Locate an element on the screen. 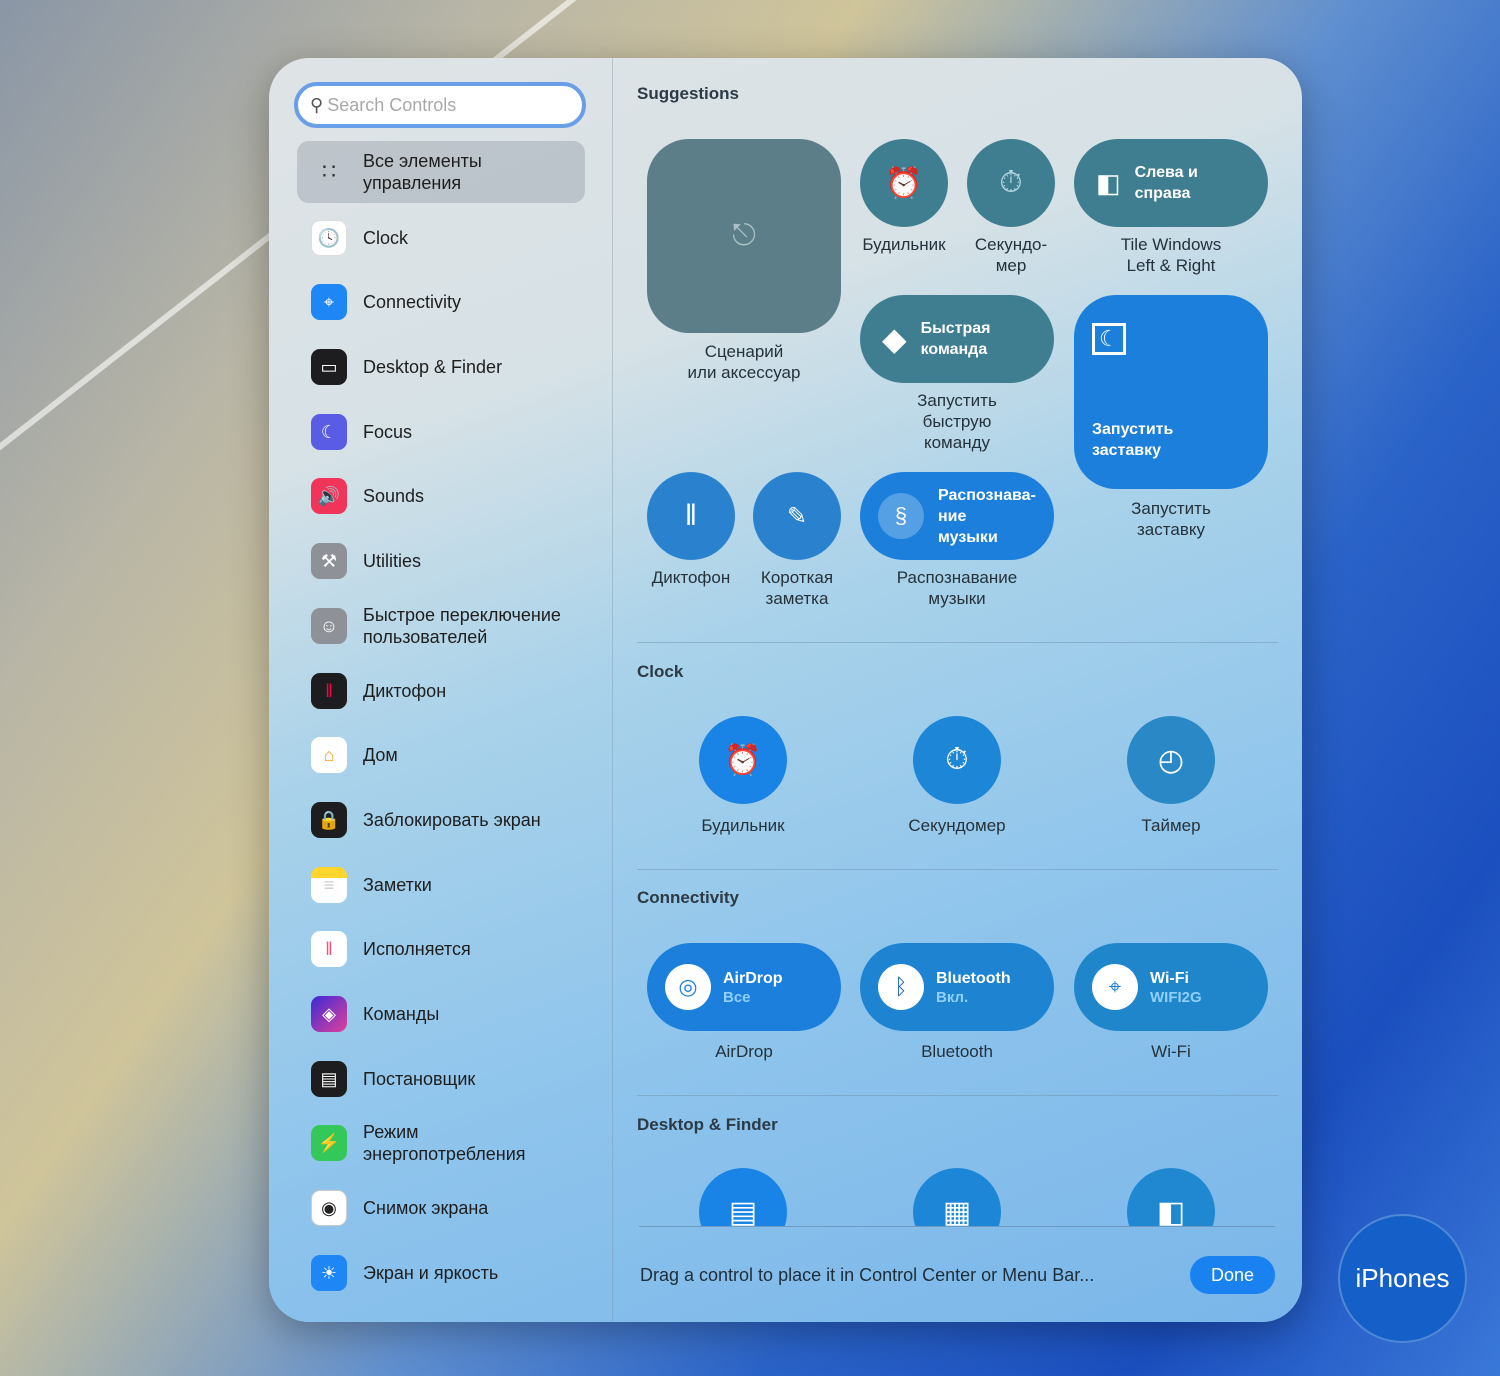 Image resolution: width=1500 pixels, height=1376 pixels. sidebar-item-now-playing: ‖ Исполняется is located at coordinates (441, 949).